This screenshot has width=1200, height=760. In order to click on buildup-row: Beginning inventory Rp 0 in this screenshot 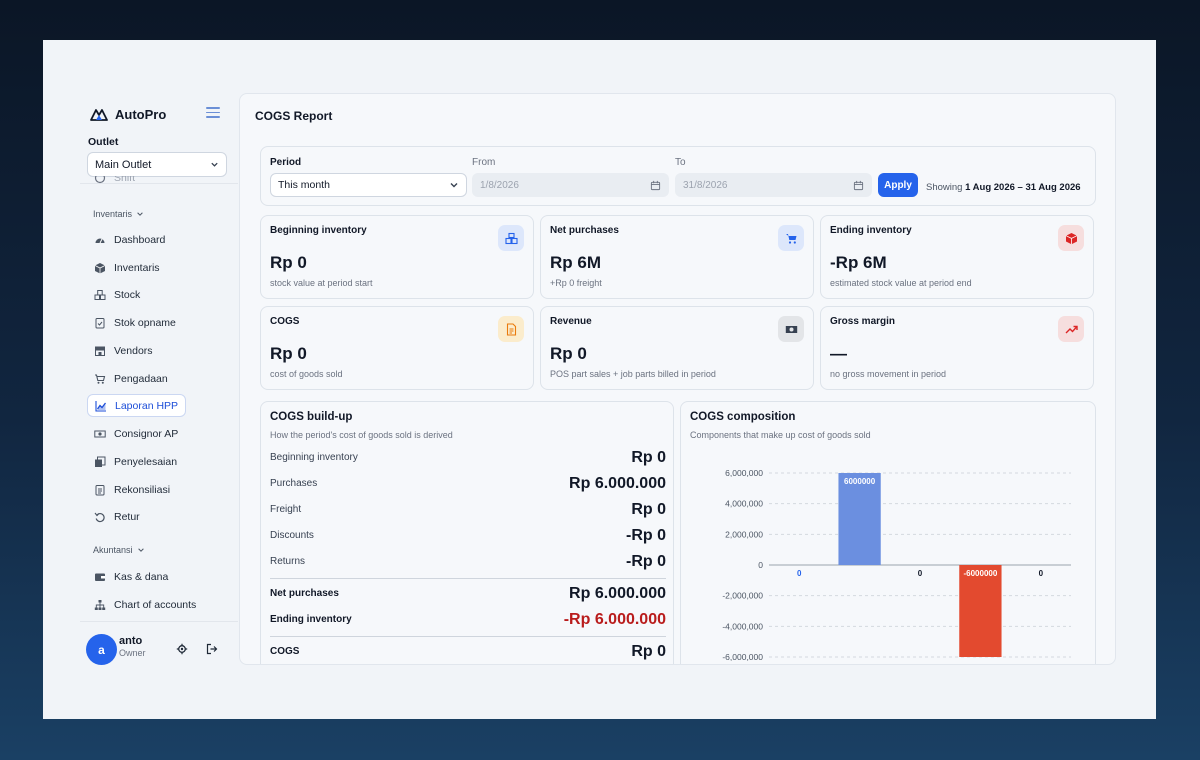, I will do `click(468, 460)`.